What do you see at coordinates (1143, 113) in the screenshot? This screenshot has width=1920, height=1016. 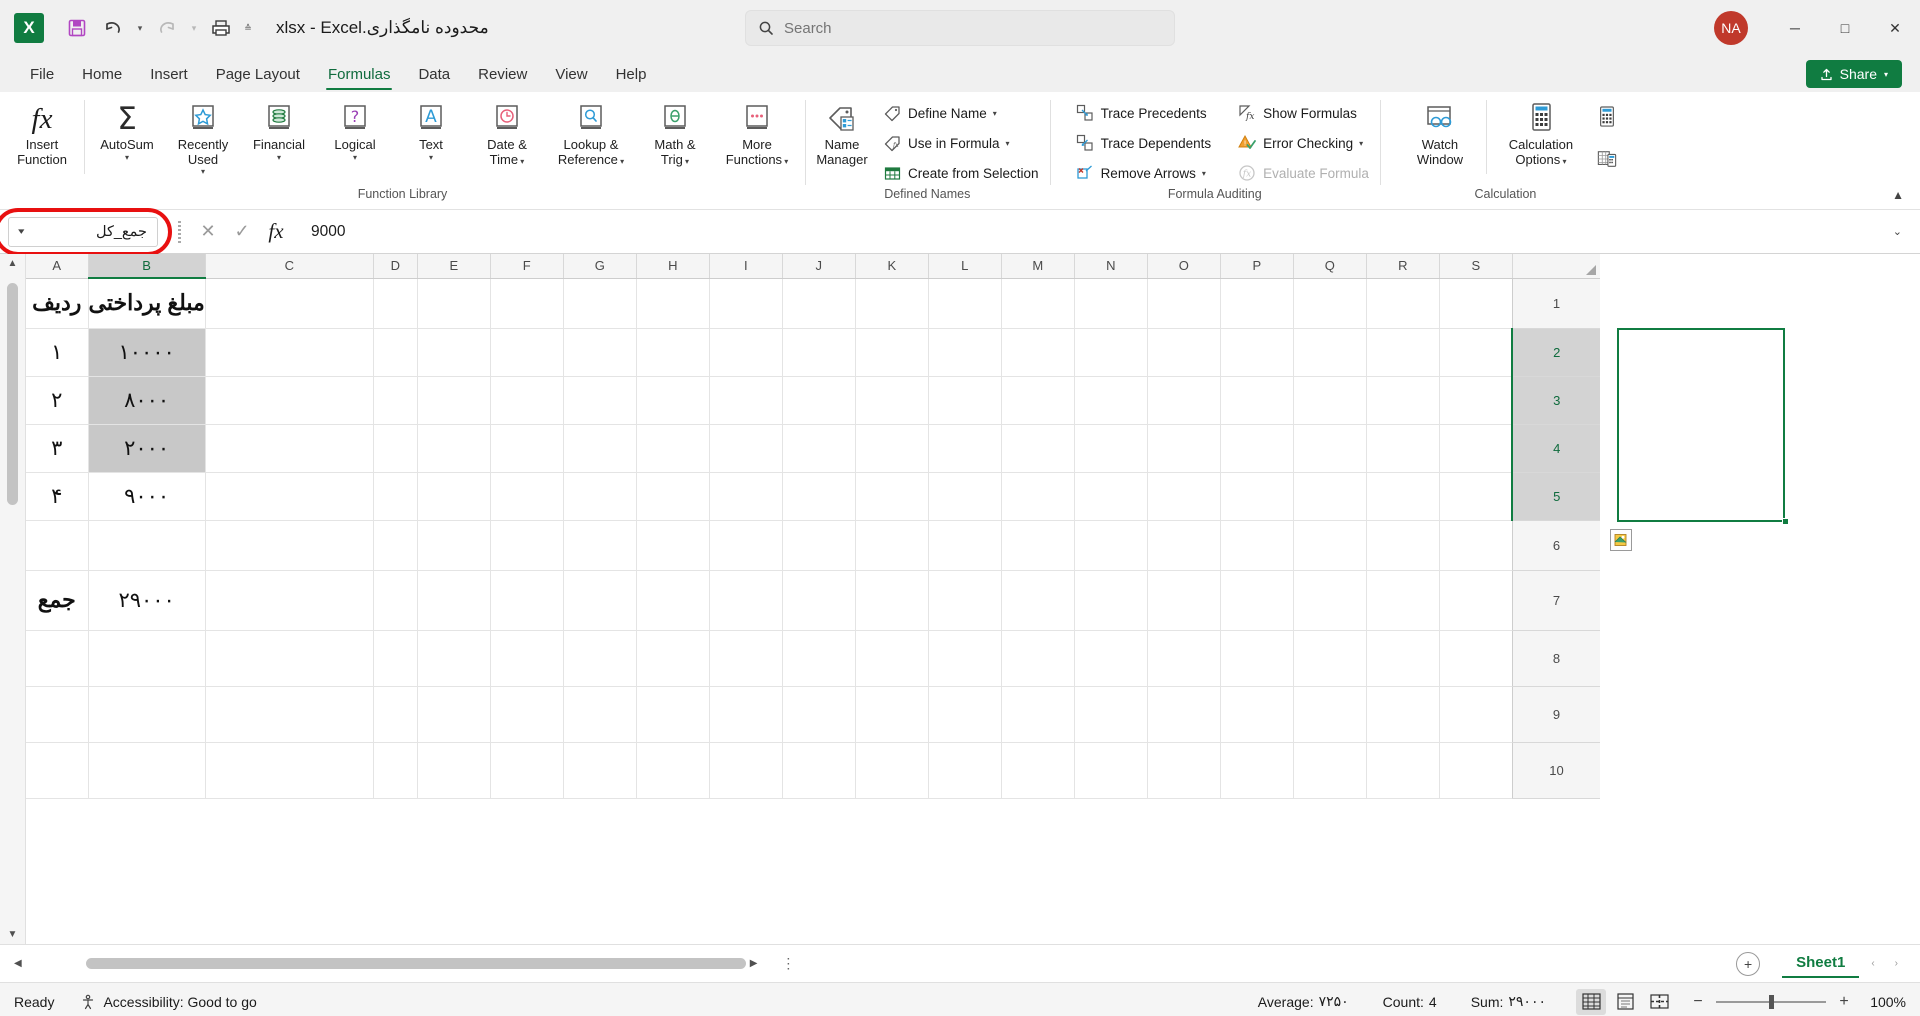 I see `trace-precedents-button: Trace Precedents` at bounding box center [1143, 113].